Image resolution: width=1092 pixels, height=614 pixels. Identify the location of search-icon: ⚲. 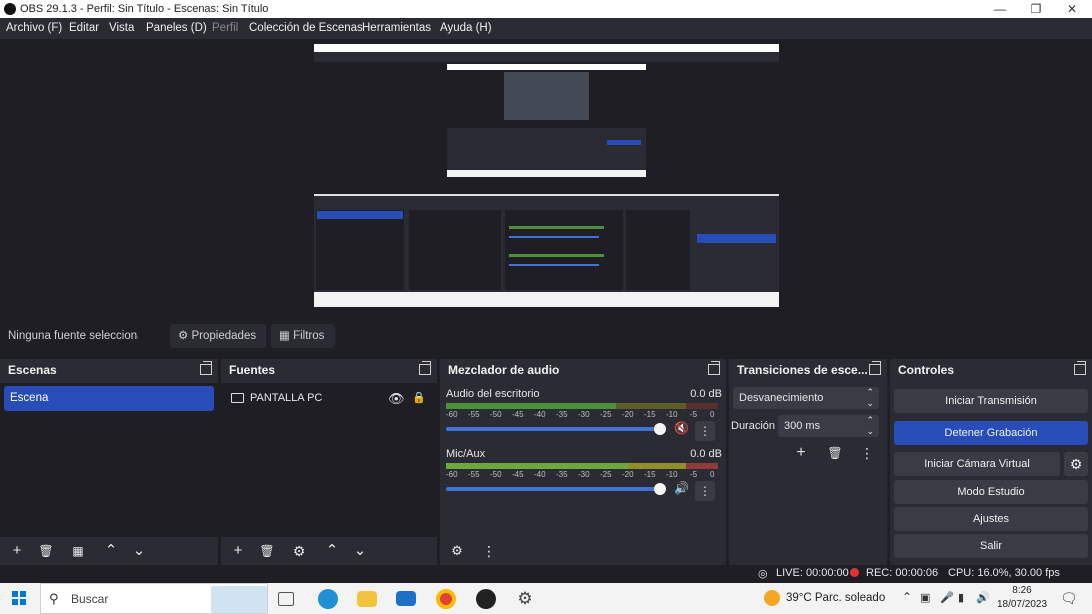
(54, 598).